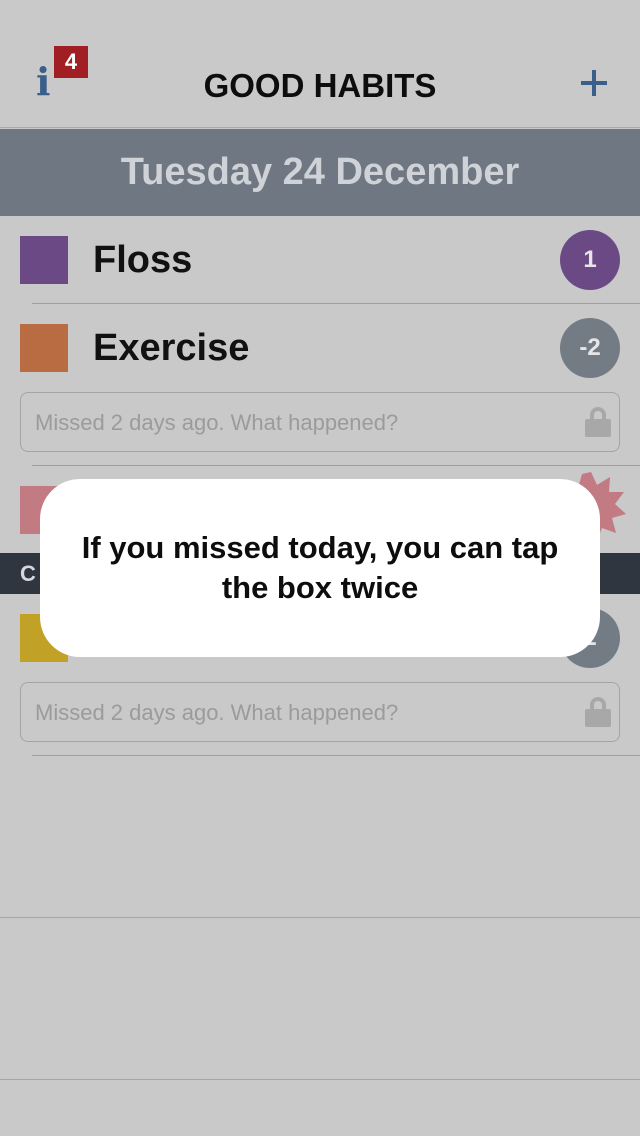  Describe the element at coordinates (320, 348) in the screenshot. I see `habit-row-exercise: Exercise -2` at that location.